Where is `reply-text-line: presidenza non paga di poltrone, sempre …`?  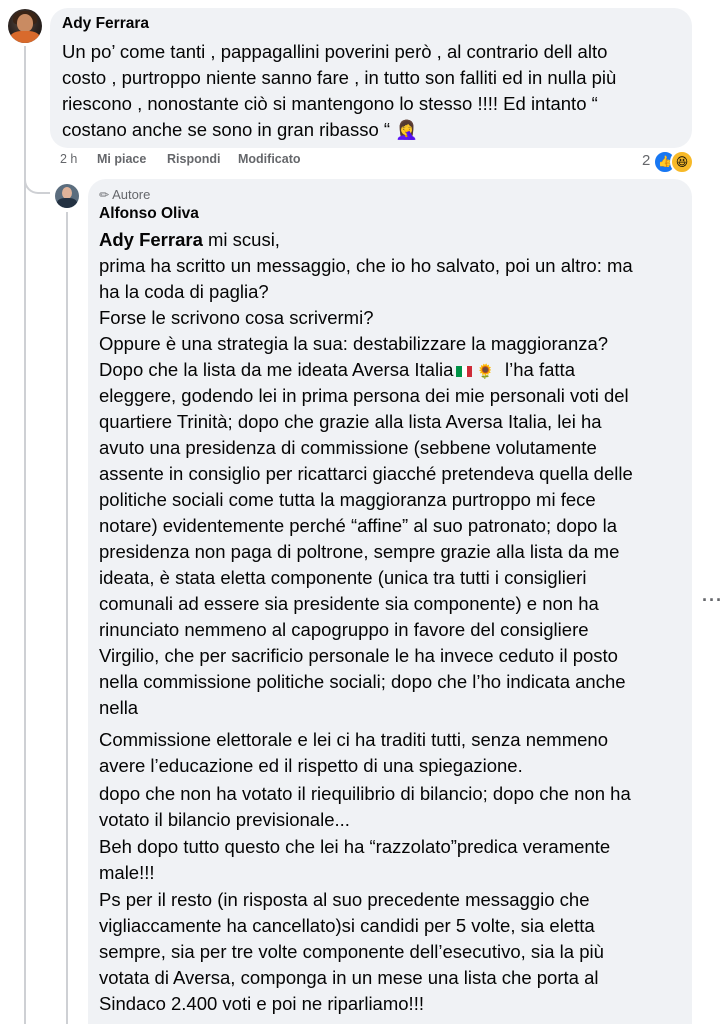
reply-text-line: presidenza non paga di poltrone, sempre … is located at coordinates (359, 551).